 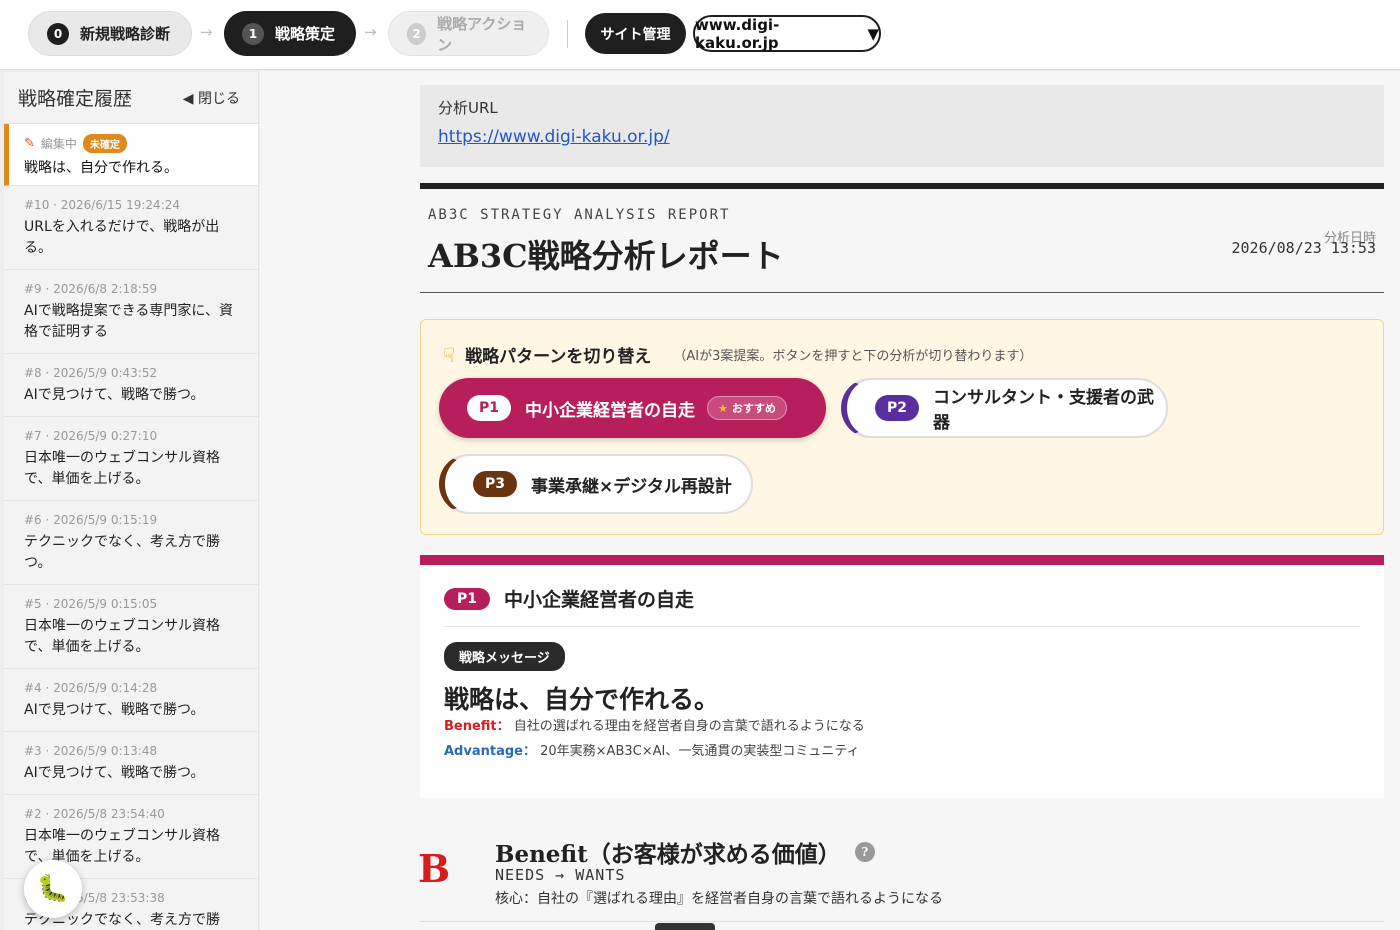 I want to click on step-strategy-planning: 1 戦略策定, so click(x=290, y=33).